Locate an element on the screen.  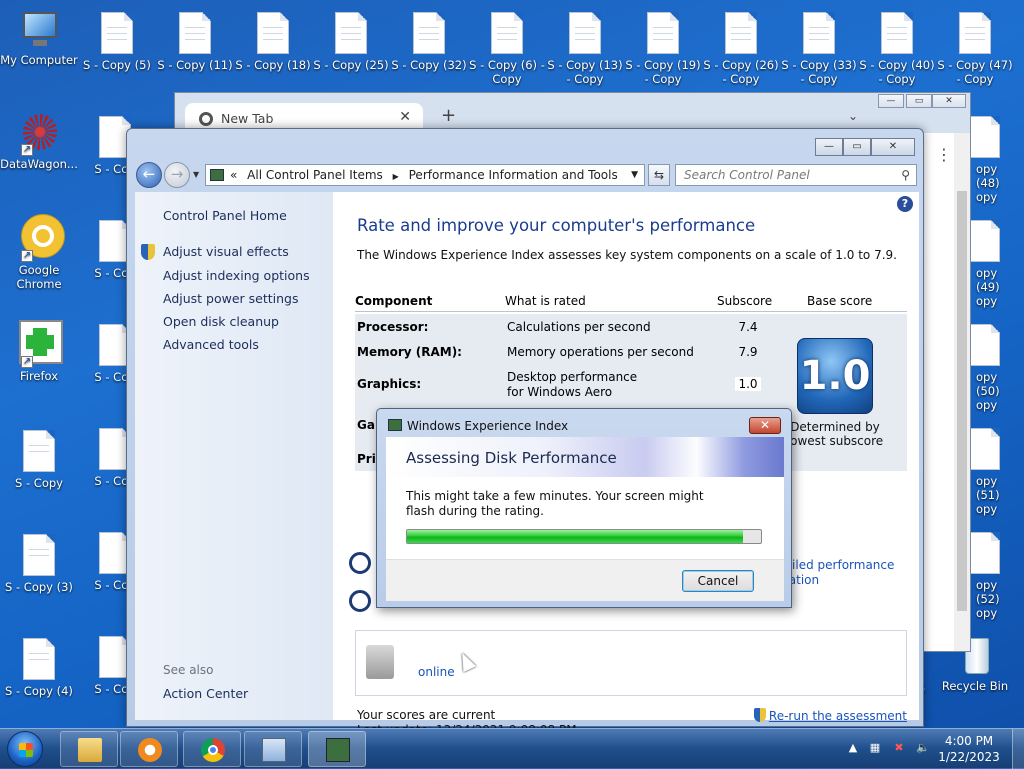
desktop-icon-file: S - Copy (47) - Copy is located at coordinates (975, 49).